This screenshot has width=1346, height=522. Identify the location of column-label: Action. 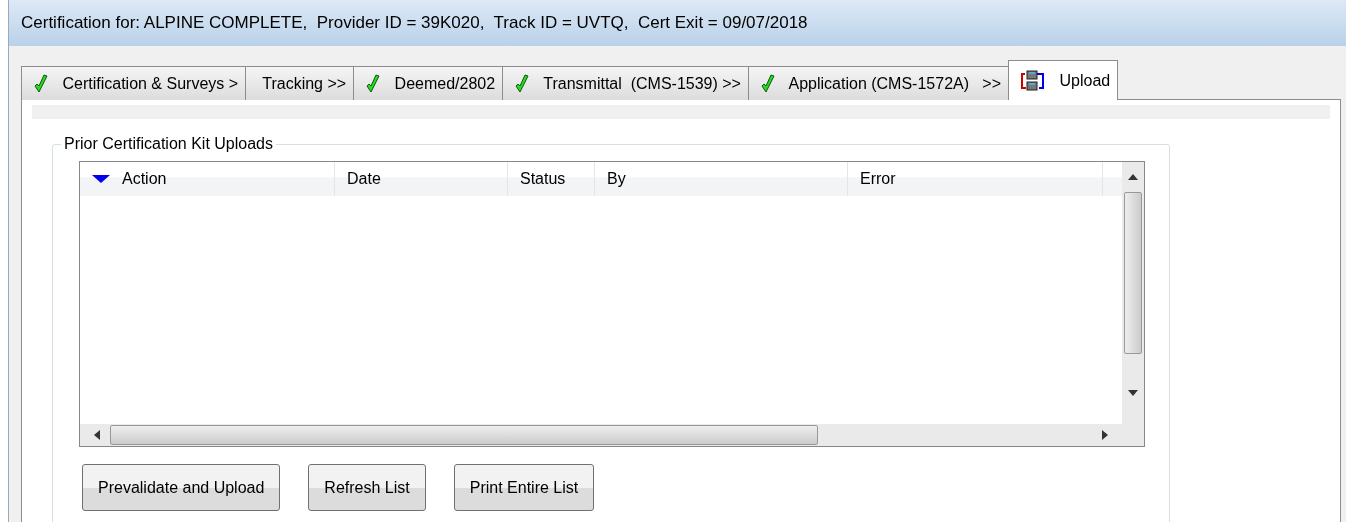
(144, 179).